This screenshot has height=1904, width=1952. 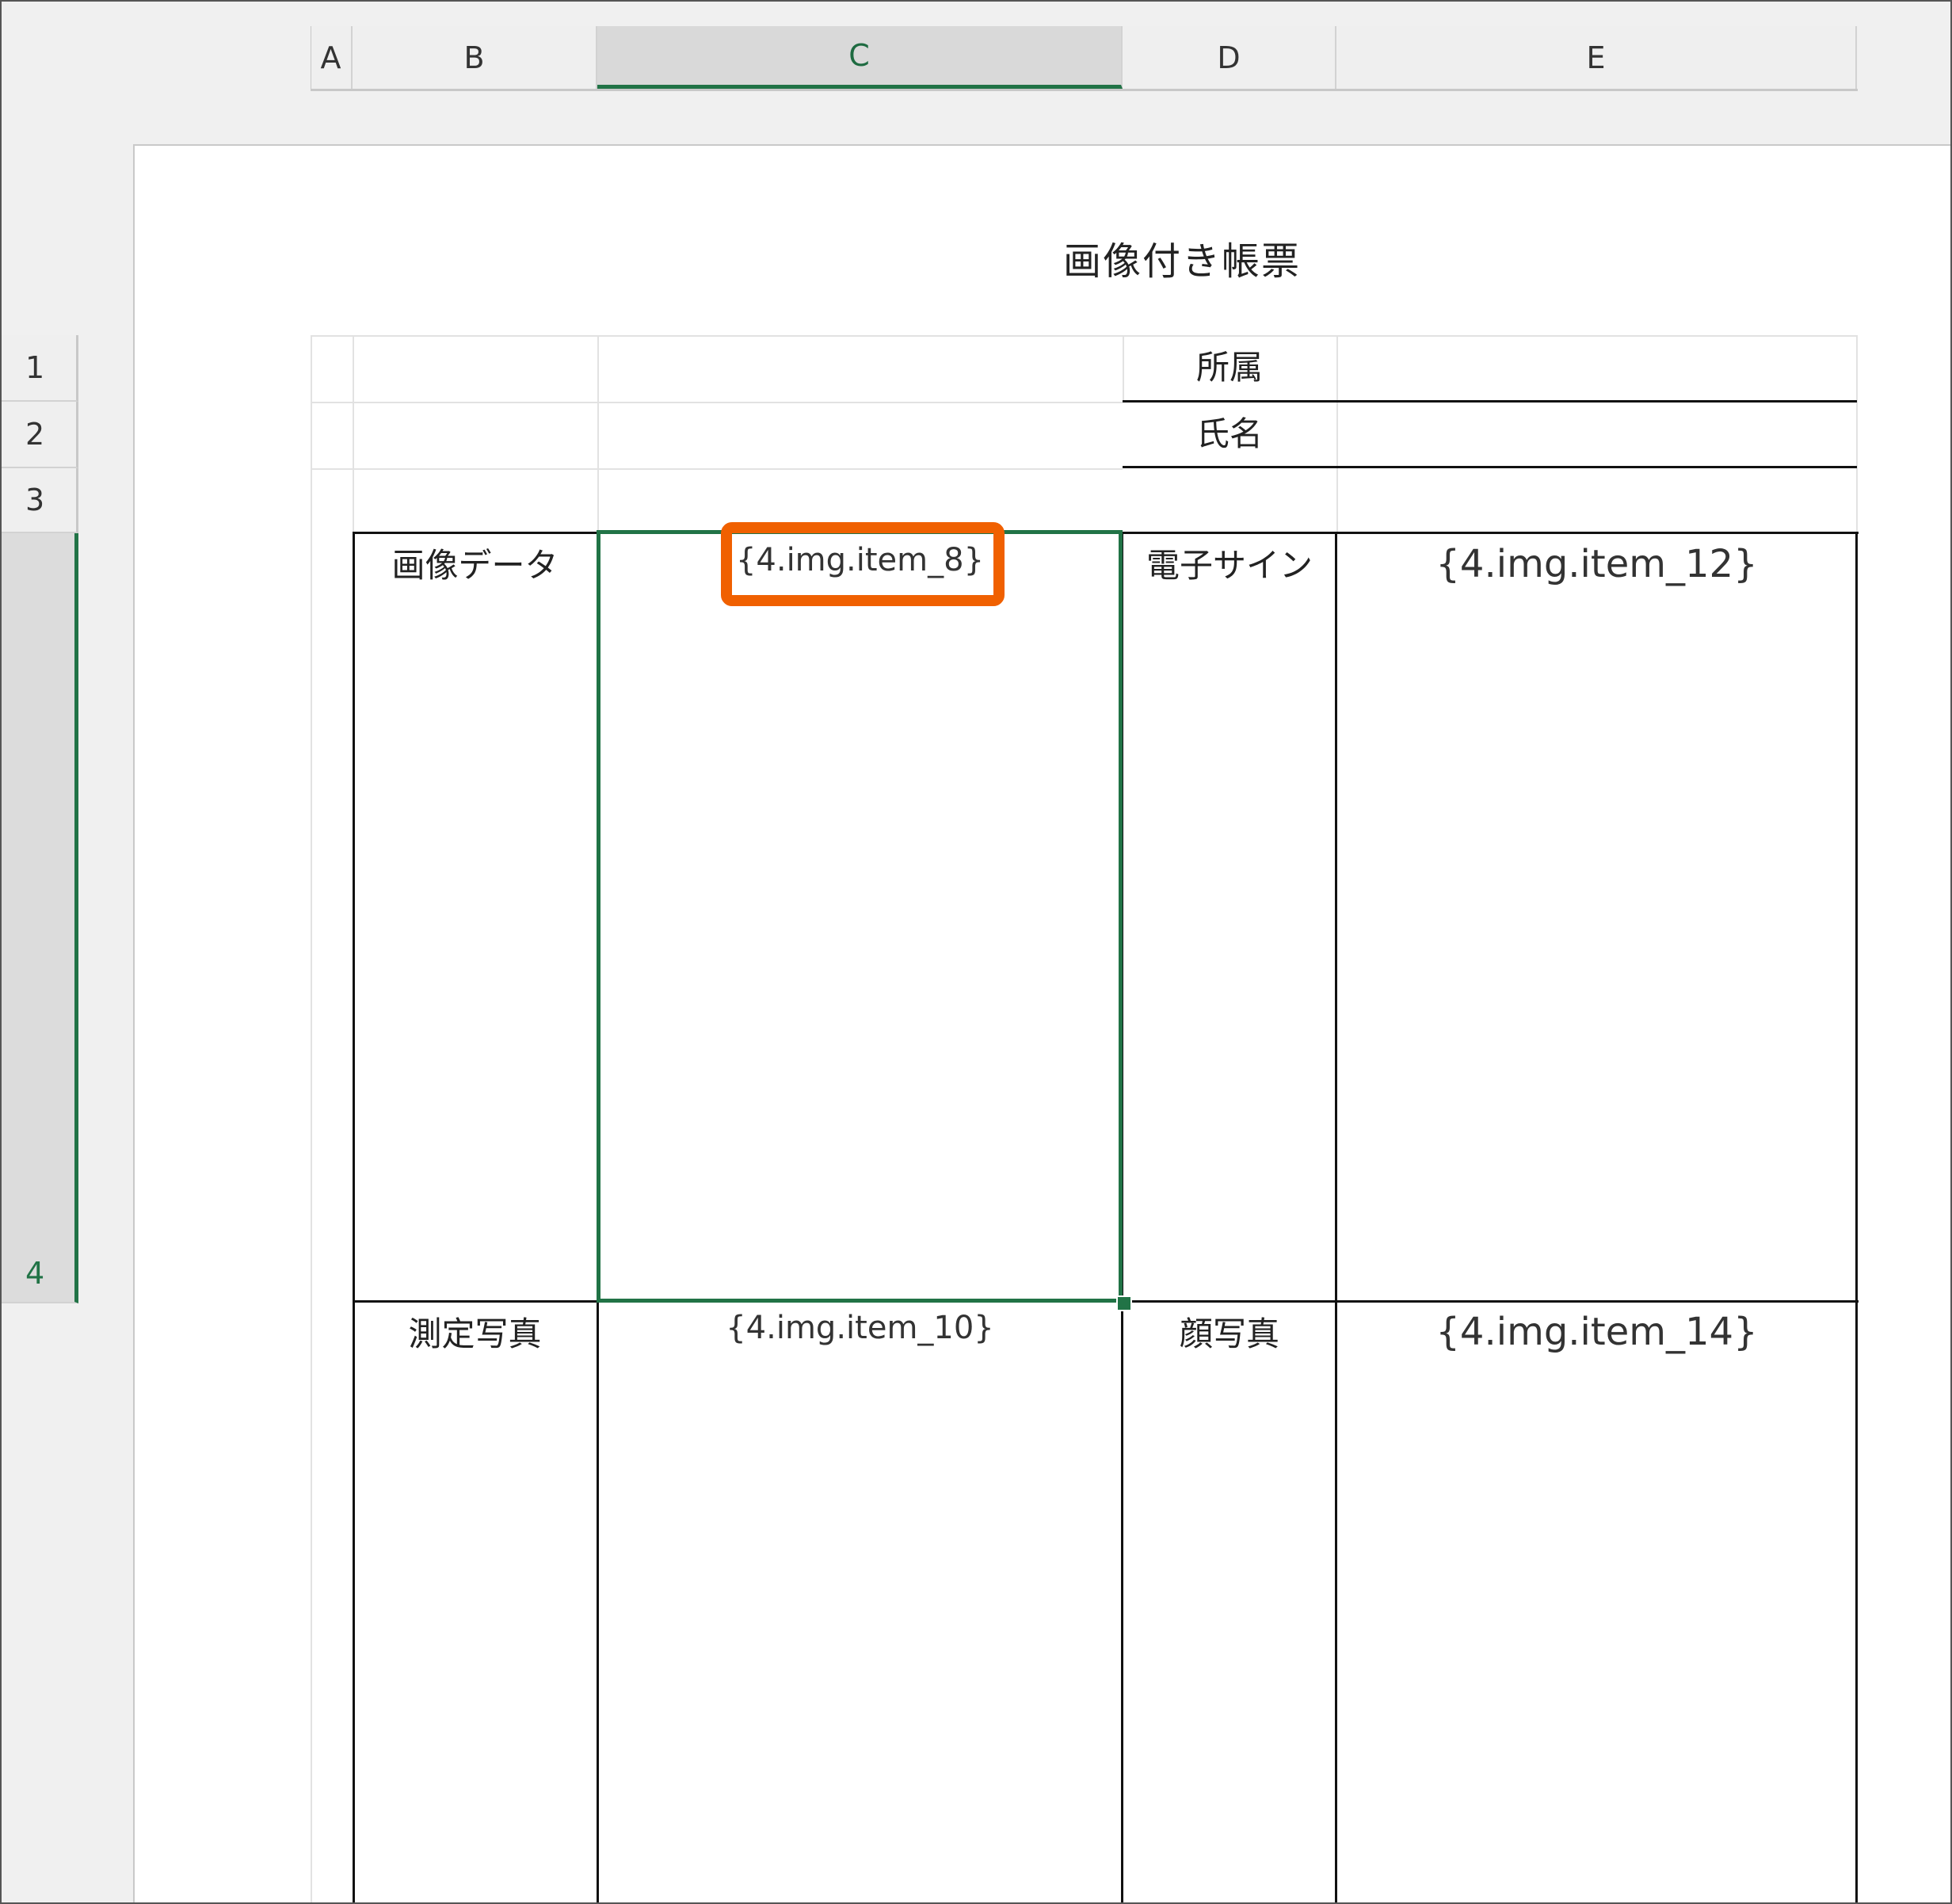 What do you see at coordinates (40, 918) in the screenshot?
I see `row-header-4: 4` at bounding box center [40, 918].